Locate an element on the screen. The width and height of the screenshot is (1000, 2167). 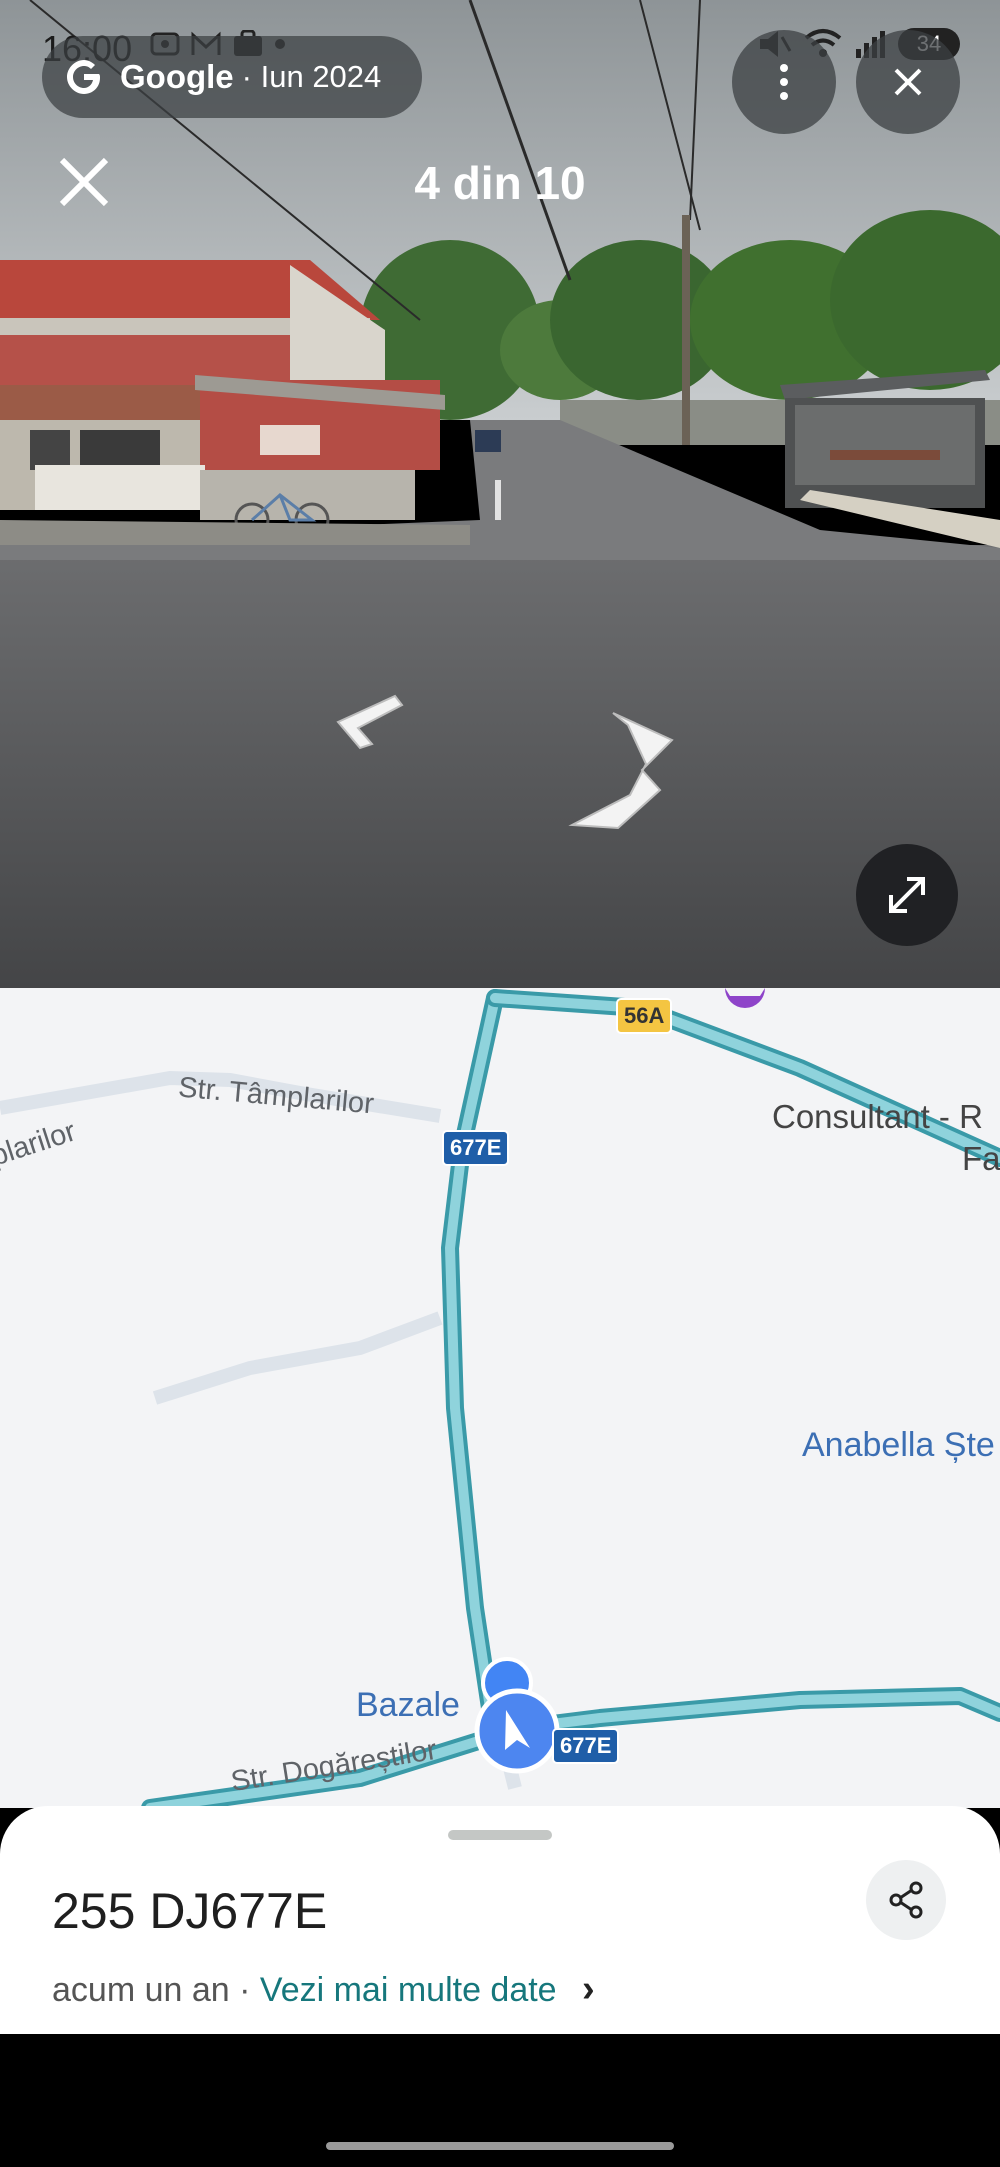
brand-name: Google is located at coordinates (177, 76).